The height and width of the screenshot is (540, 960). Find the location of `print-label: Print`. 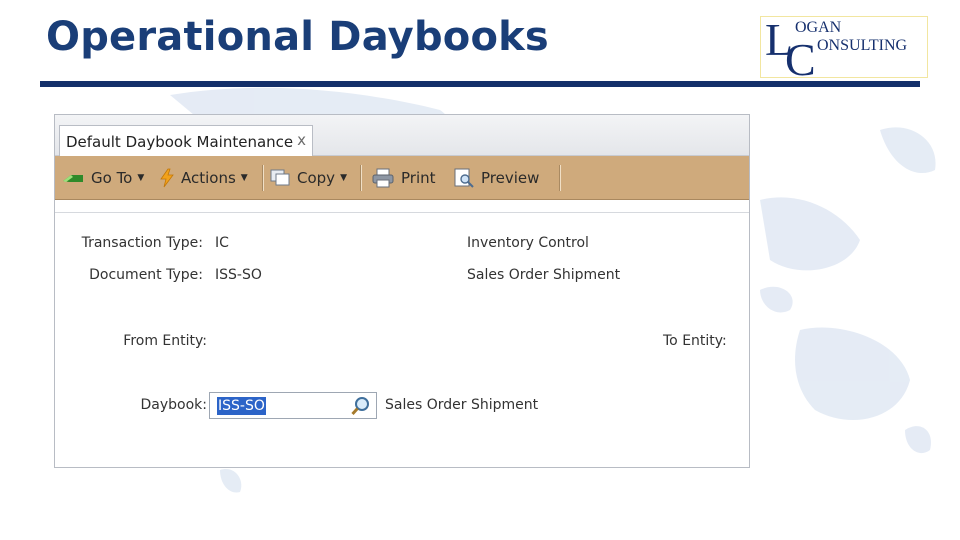

print-label: Print is located at coordinates (418, 178).